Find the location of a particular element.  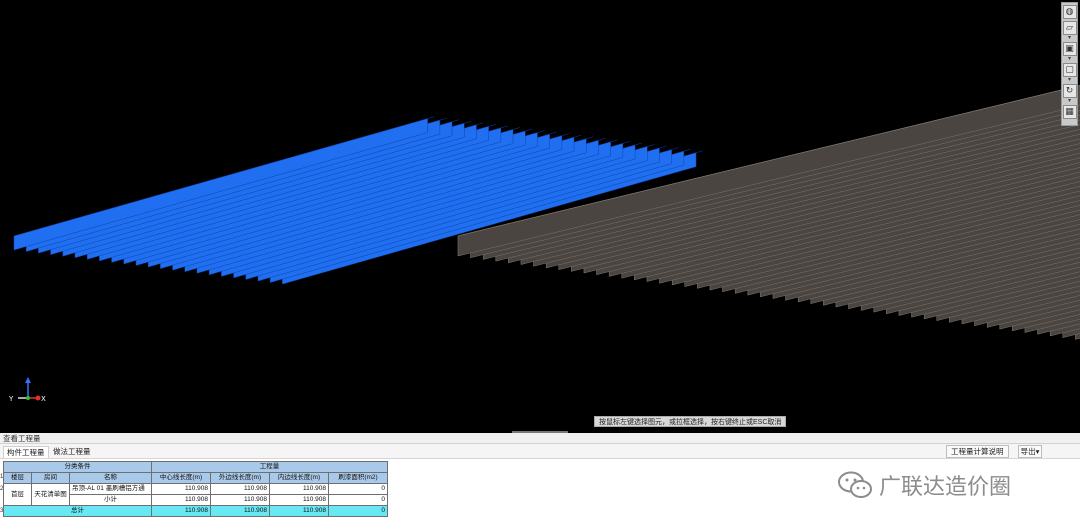

export-button: 导出▾ is located at coordinates (1030, 451).